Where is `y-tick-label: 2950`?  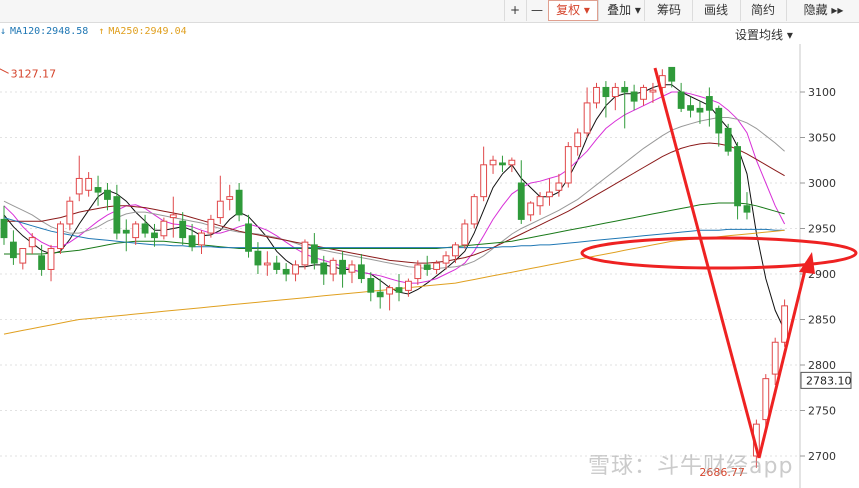
y-tick-label: 2950 is located at coordinates (822, 229).